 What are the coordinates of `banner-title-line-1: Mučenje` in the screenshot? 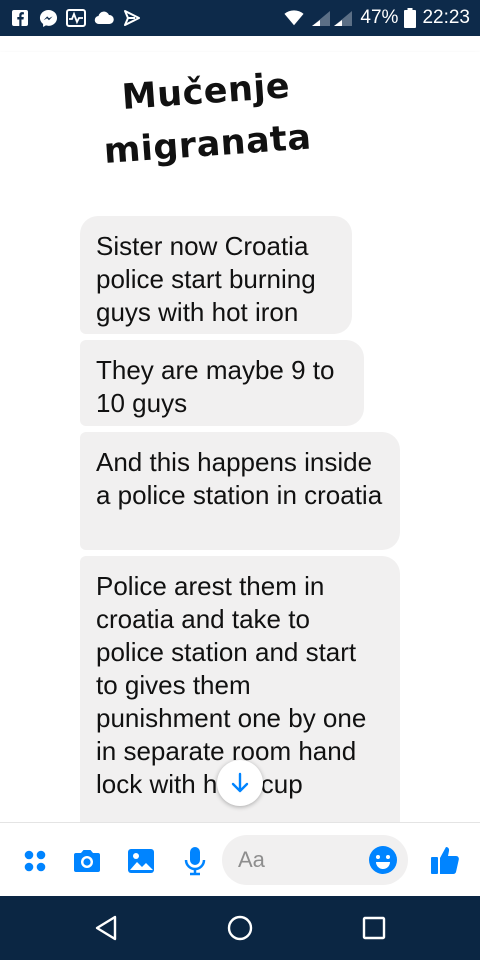 It's located at (206, 92).